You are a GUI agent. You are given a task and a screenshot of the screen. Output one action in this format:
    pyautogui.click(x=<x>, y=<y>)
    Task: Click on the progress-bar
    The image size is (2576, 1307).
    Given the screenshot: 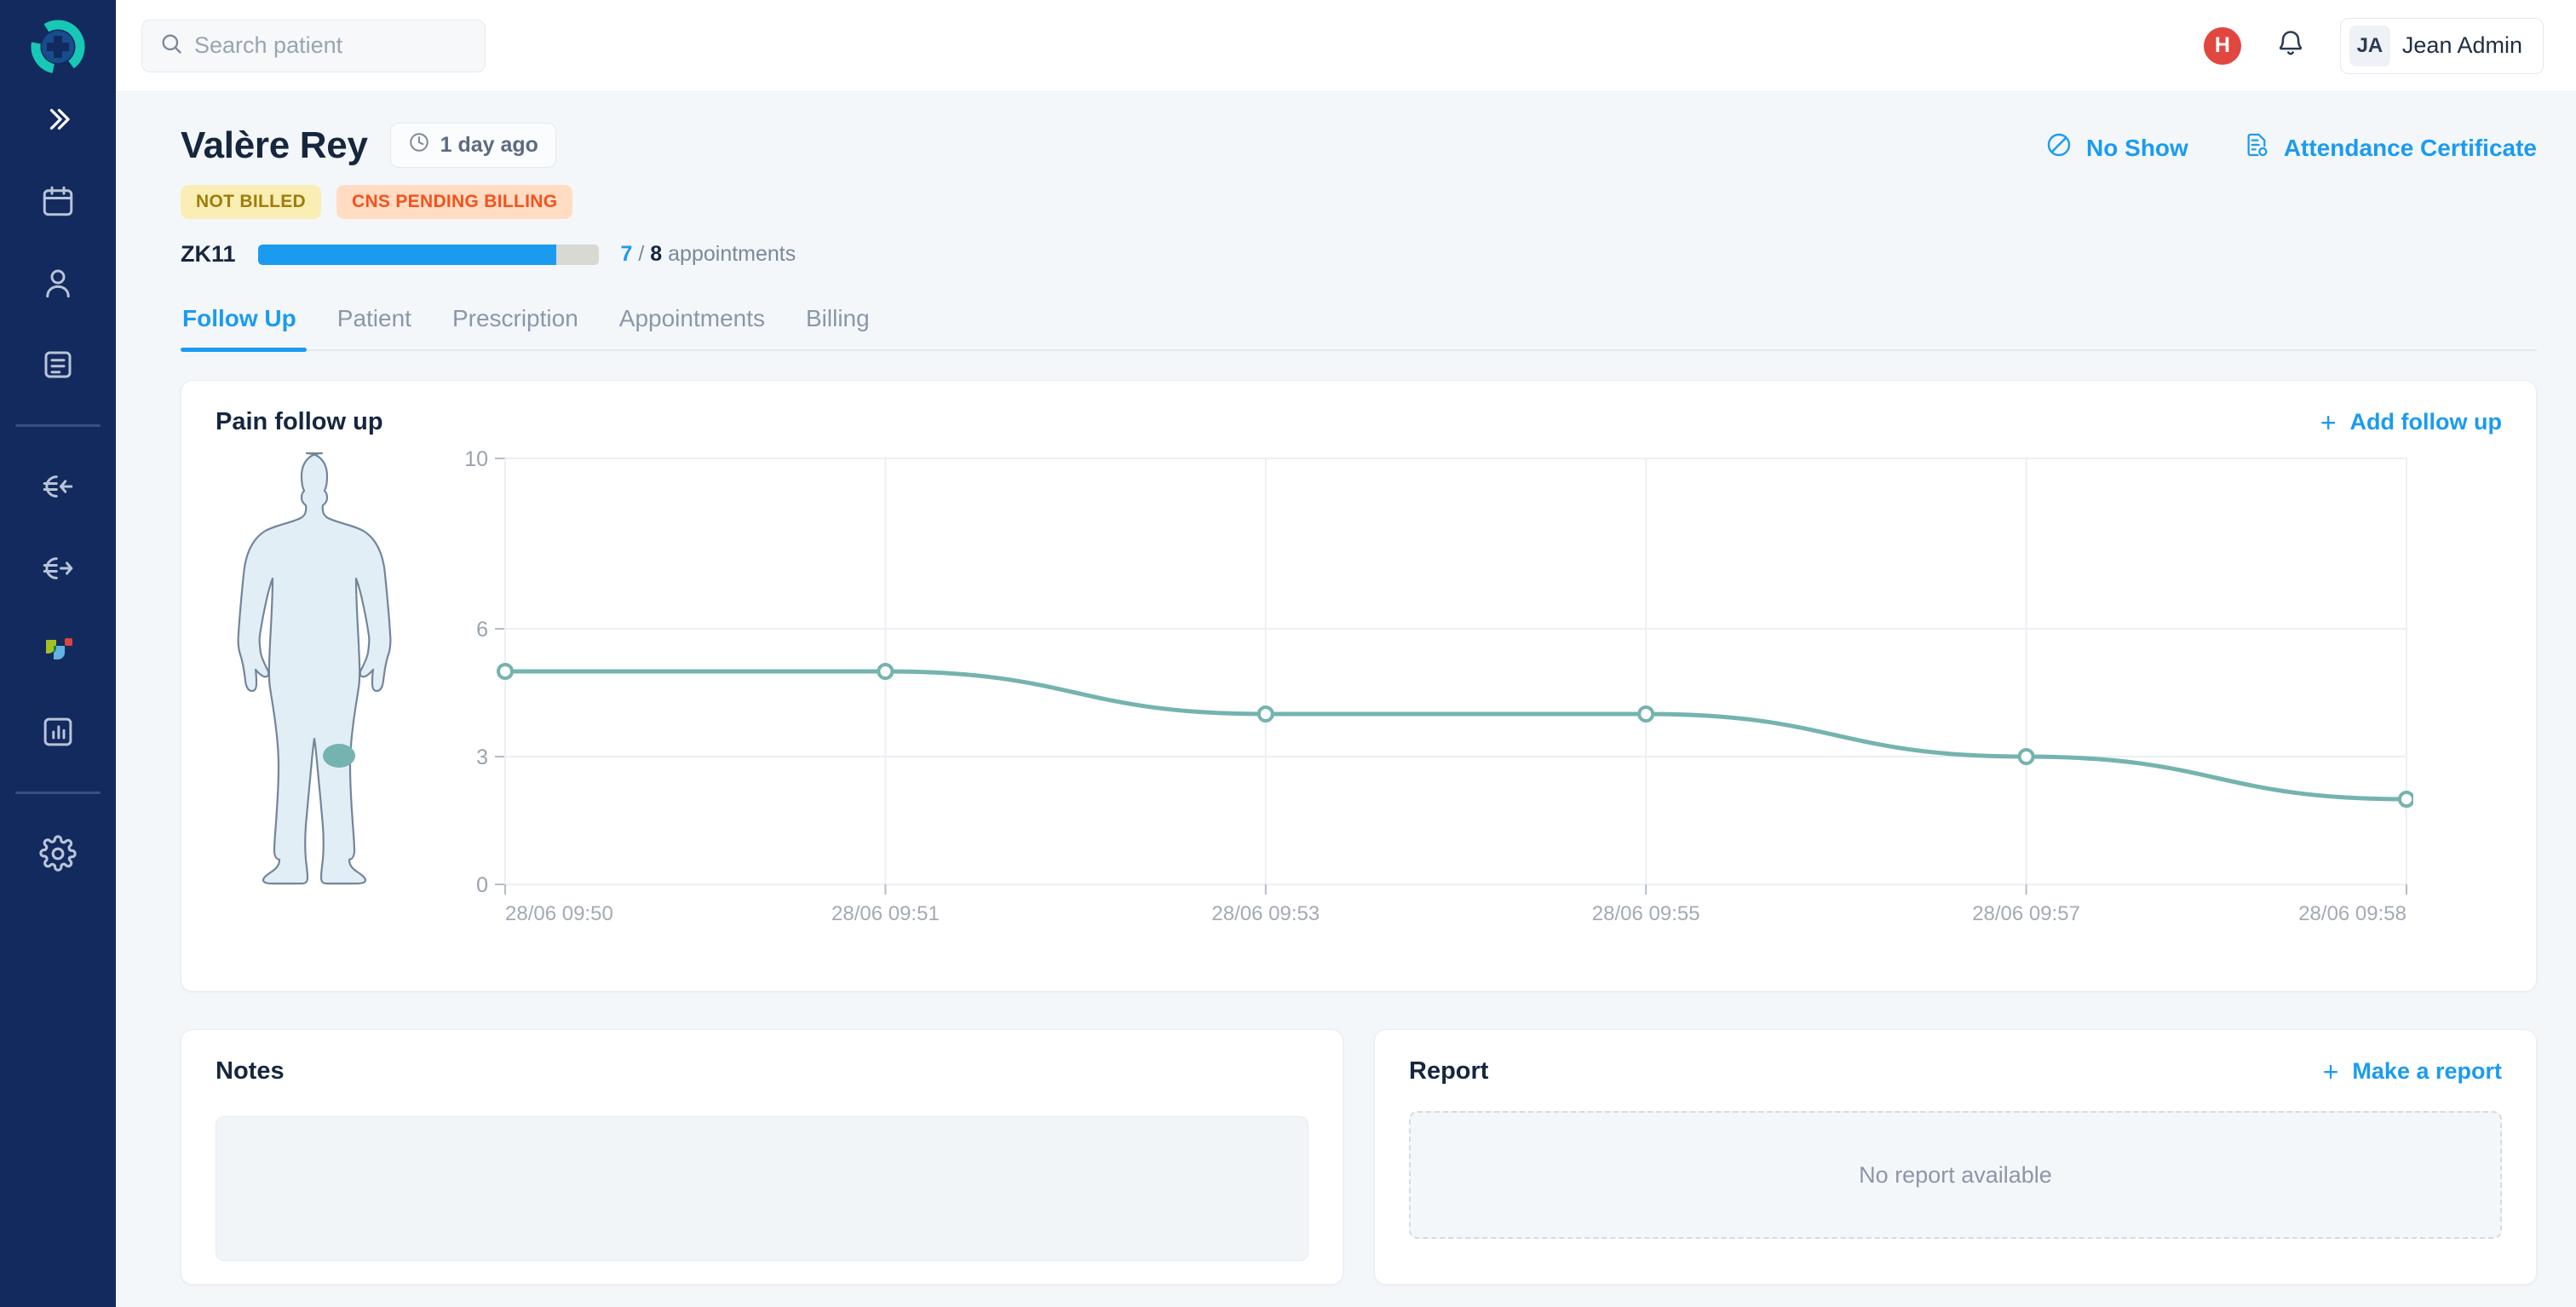 What is the action you would take?
    pyautogui.click(x=428, y=255)
    